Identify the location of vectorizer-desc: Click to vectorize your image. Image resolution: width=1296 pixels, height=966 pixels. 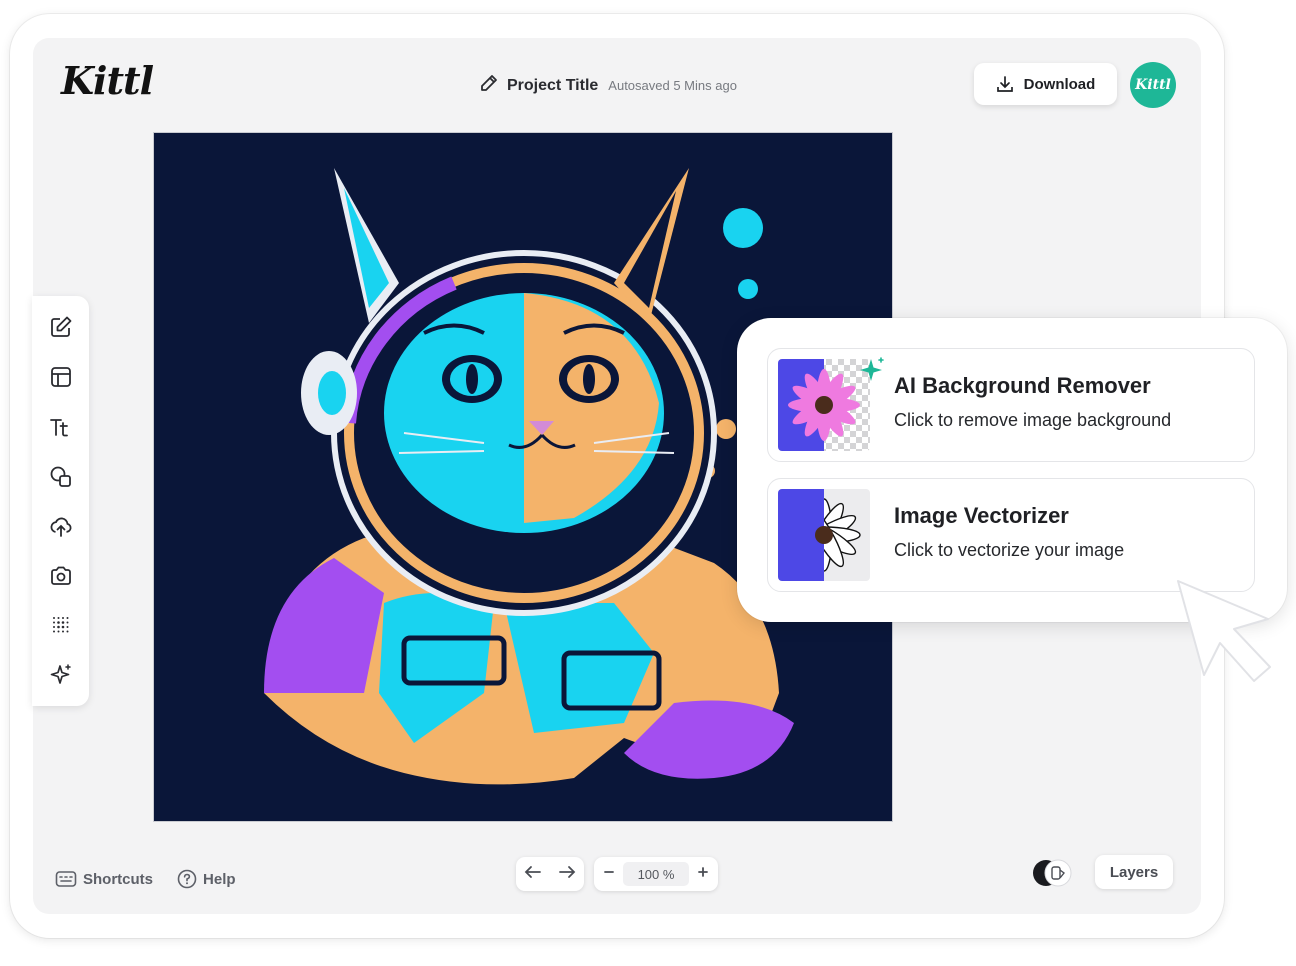
(1009, 550).